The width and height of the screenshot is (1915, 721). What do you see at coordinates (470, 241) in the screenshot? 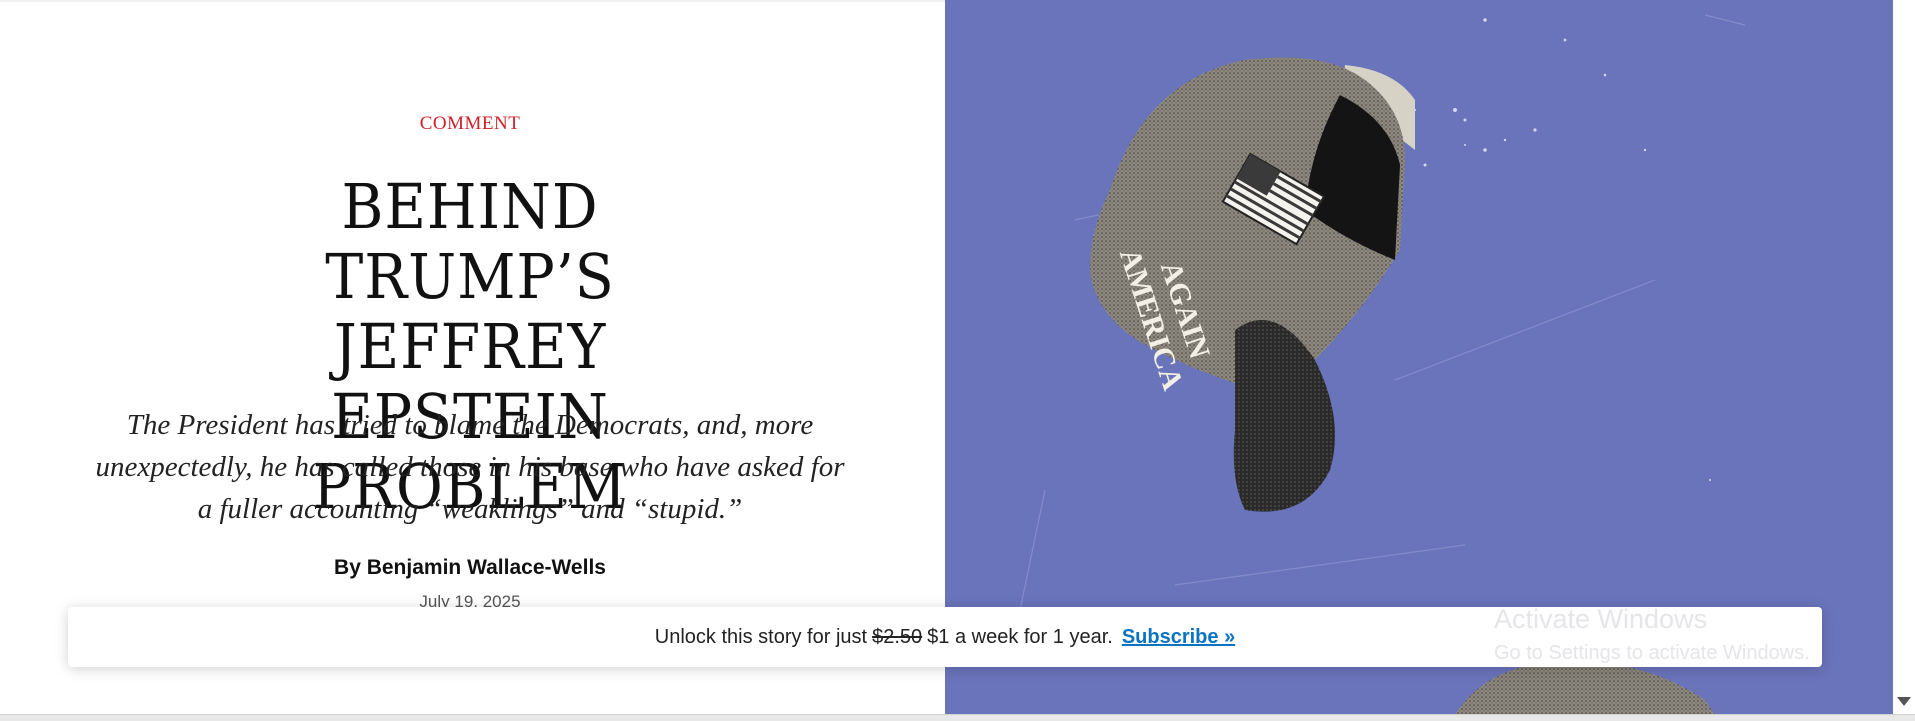
I see `headline-line: BEHIND TRUMP’S` at bounding box center [470, 241].